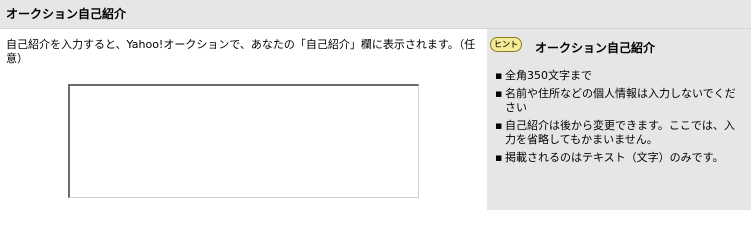  Describe the element at coordinates (548, 75) in the screenshot. I see `hint-item-text: 全角350文字まで` at that location.